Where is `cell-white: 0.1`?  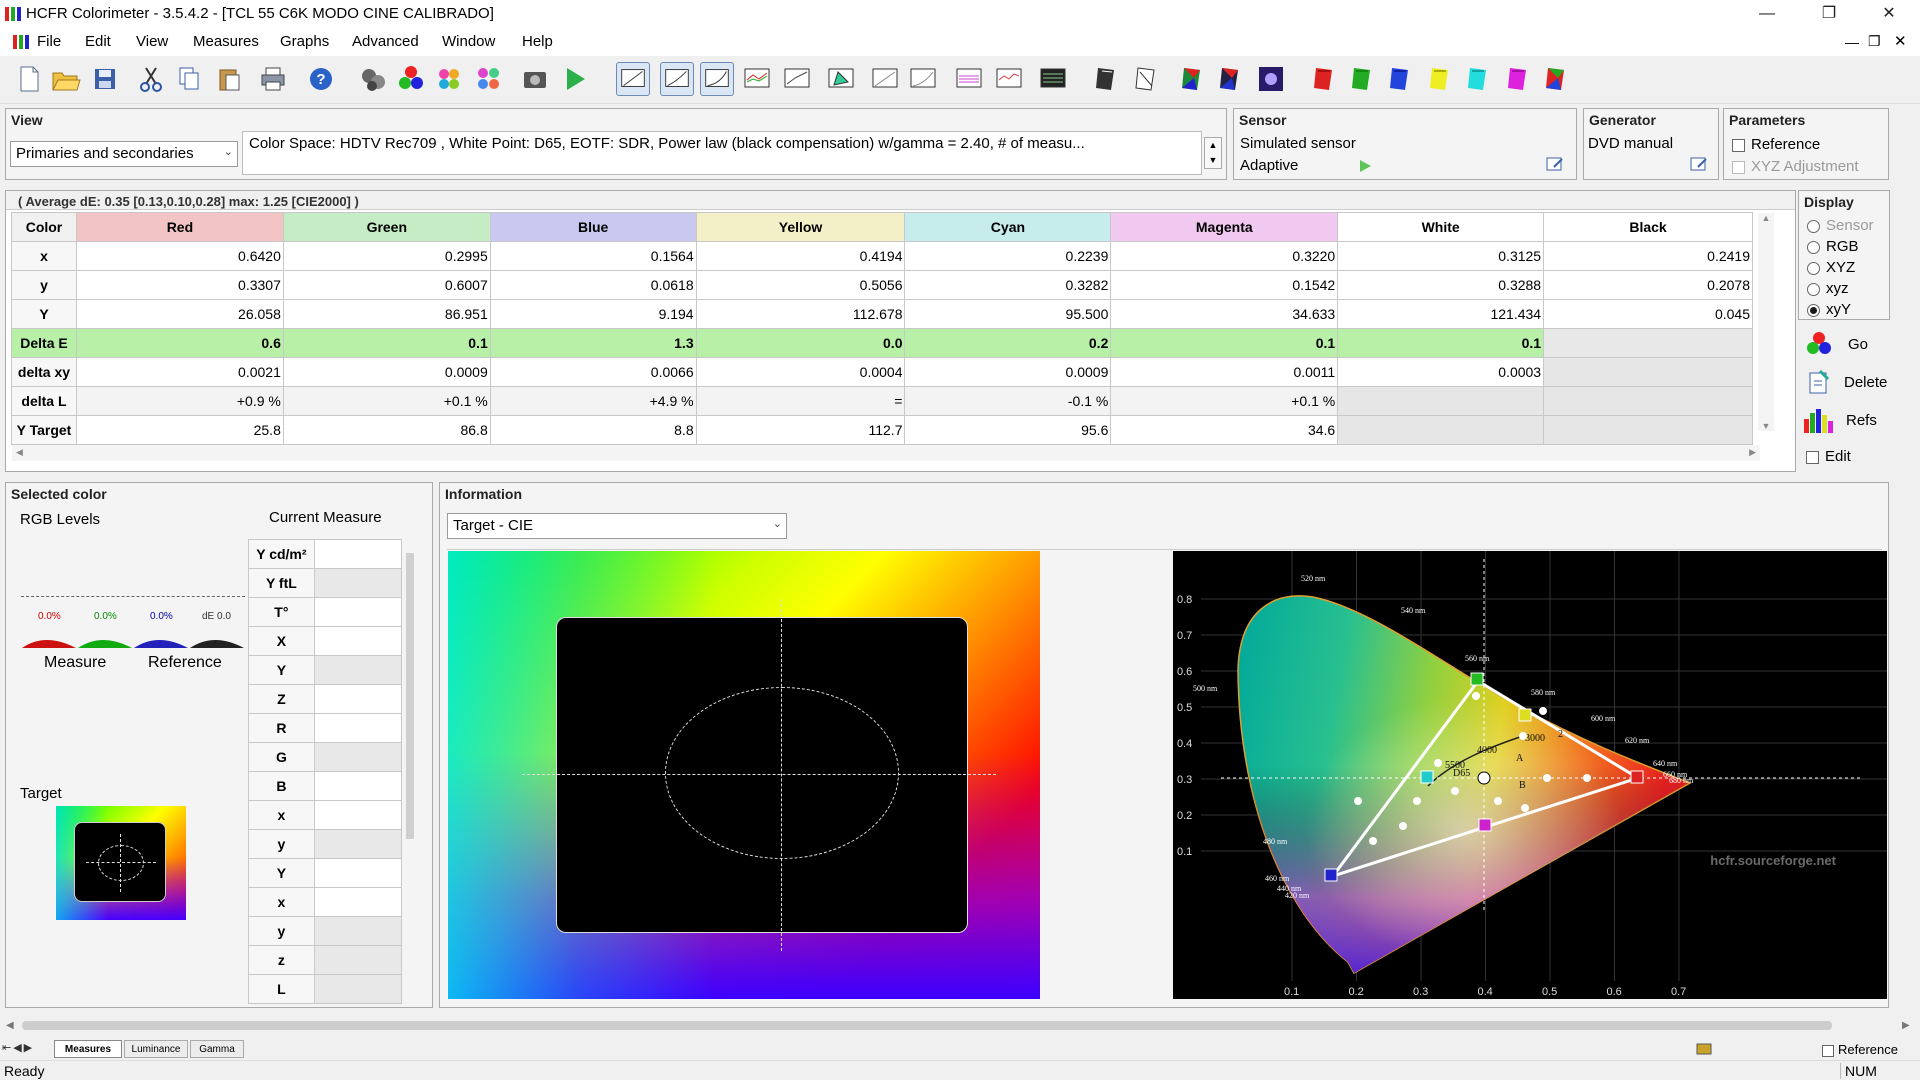
cell-white: 0.1 is located at coordinates (1441, 343).